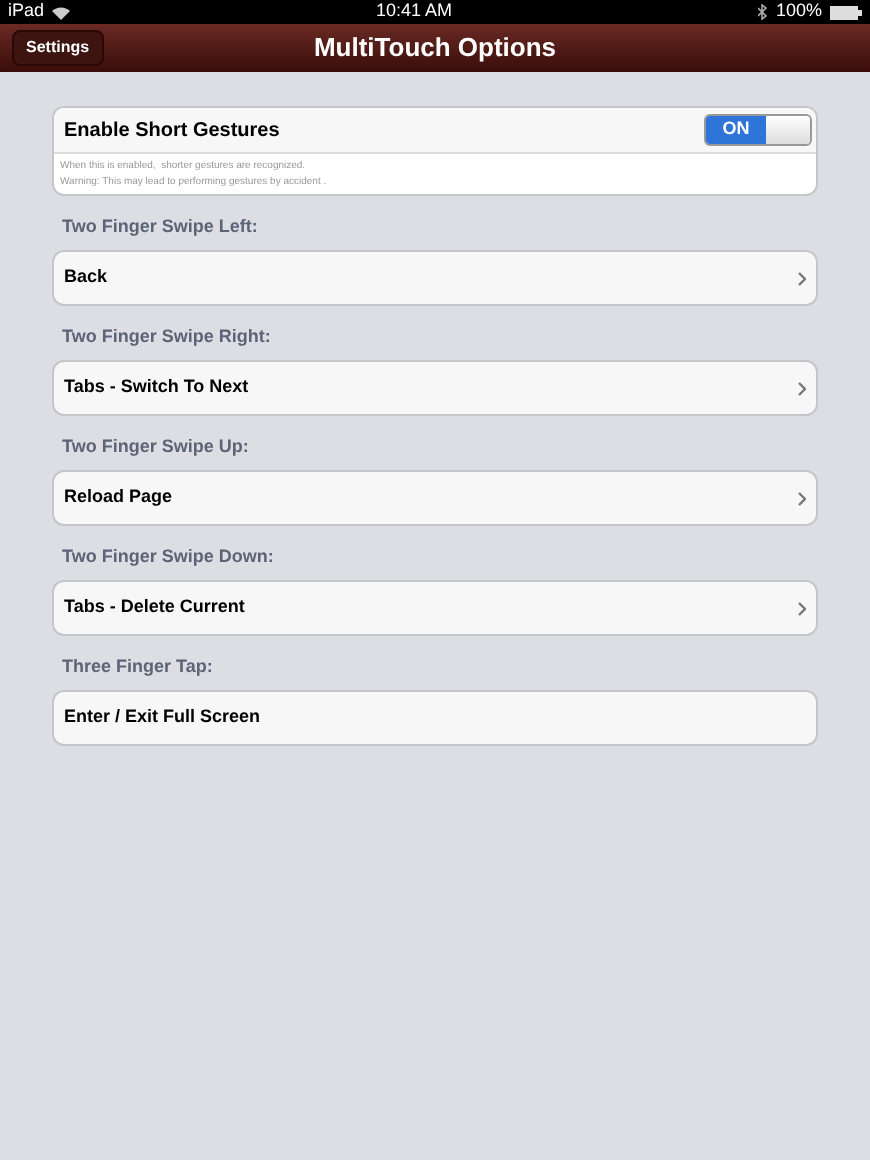 The width and height of the screenshot is (870, 1160). Describe the element at coordinates (845, 12) in the screenshot. I see `battery-icon` at that location.